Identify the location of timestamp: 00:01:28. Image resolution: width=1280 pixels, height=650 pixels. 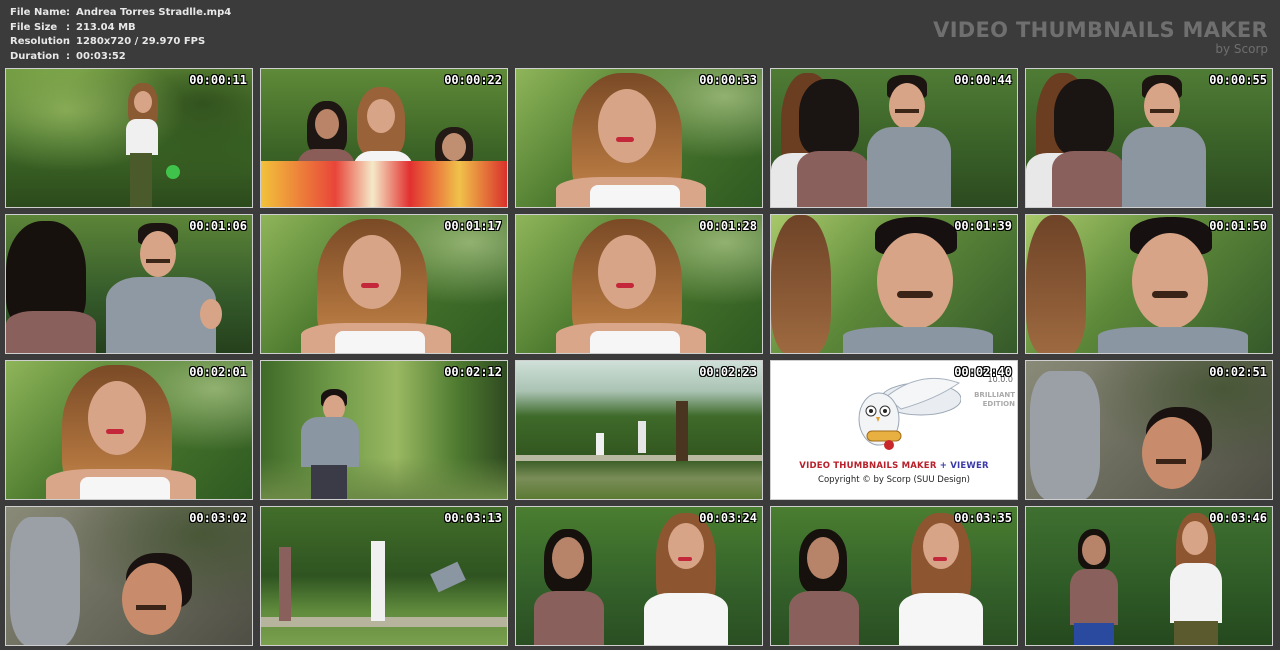
(728, 226).